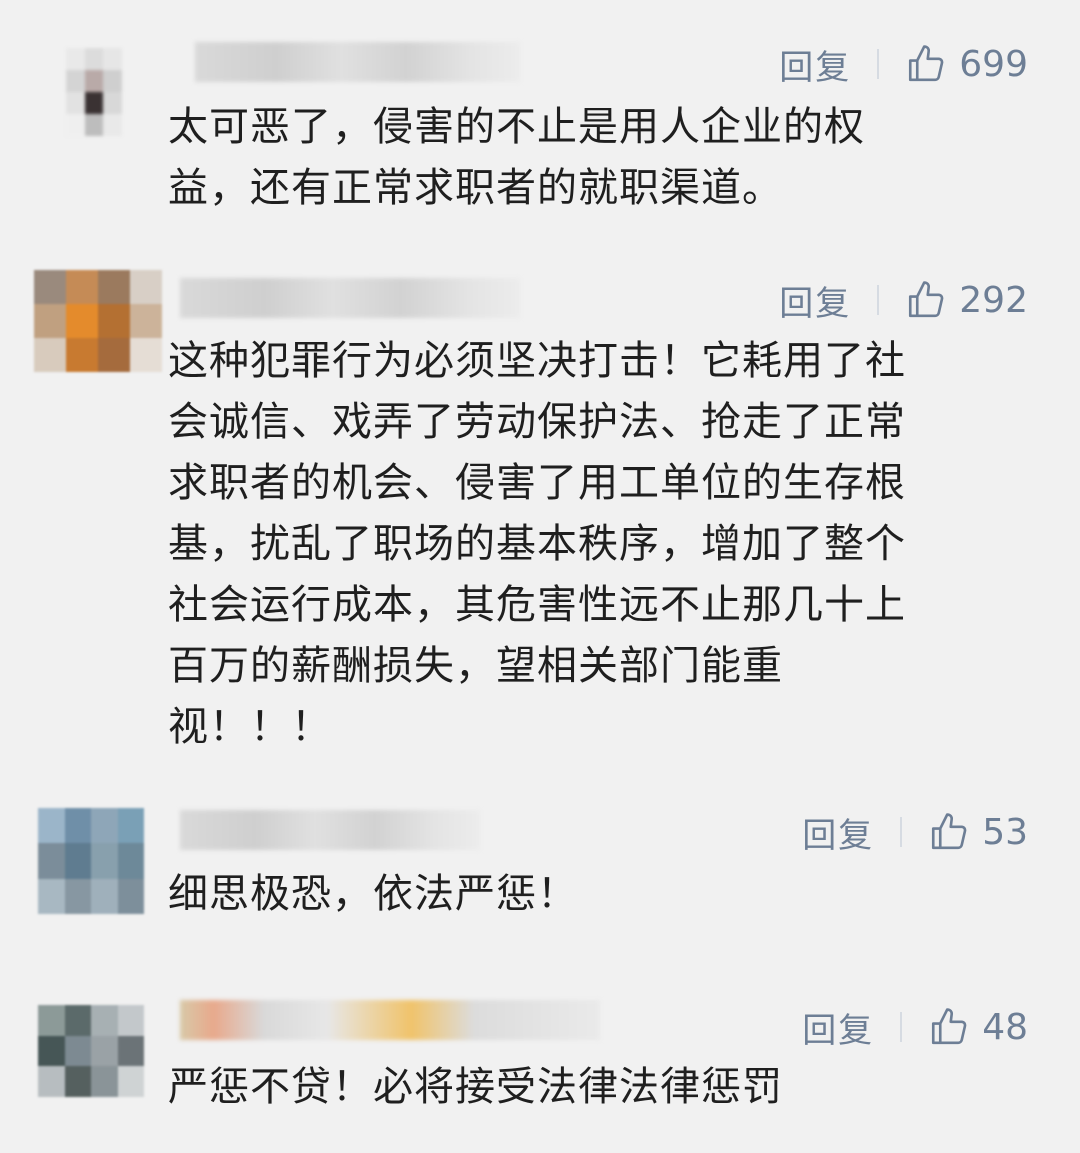 The image size is (1080, 1153). Describe the element at coordinates (475, 666) in the screenshot. I see `comment-line: 百万的薪酬损失，望相关部门能重` at that location.